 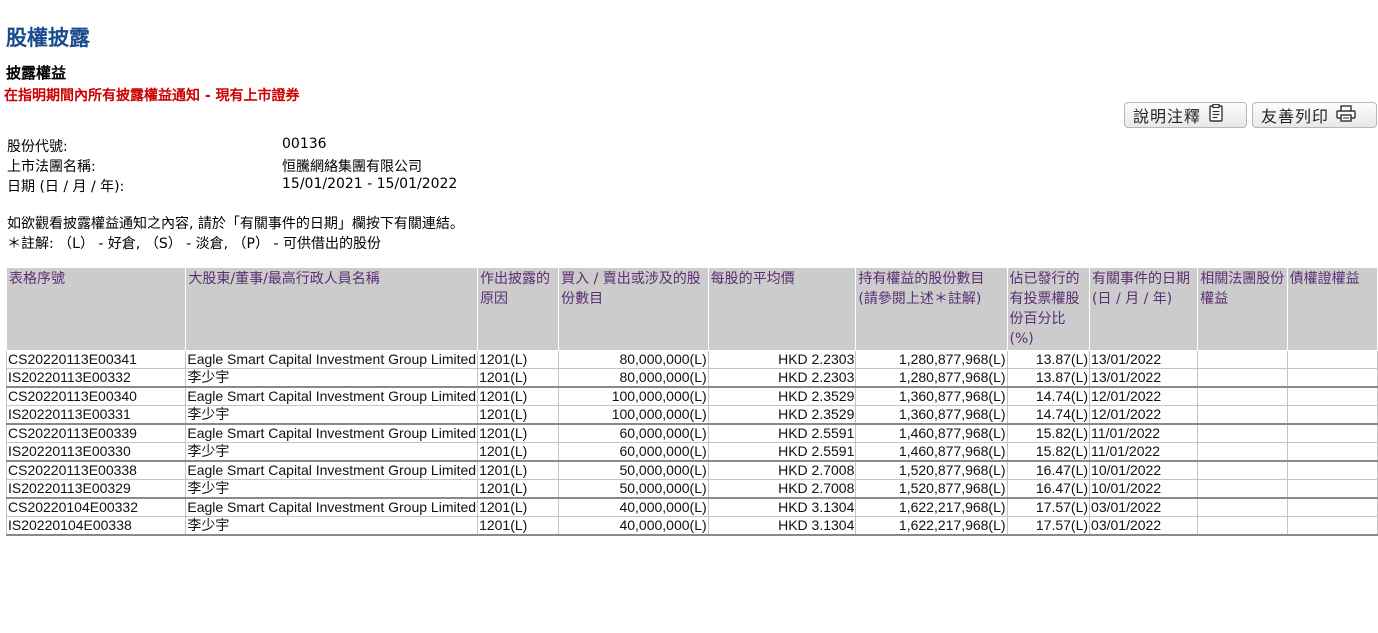 I want to click on explain-notes-label: 說明注釋, so click(x=1167, y=116).